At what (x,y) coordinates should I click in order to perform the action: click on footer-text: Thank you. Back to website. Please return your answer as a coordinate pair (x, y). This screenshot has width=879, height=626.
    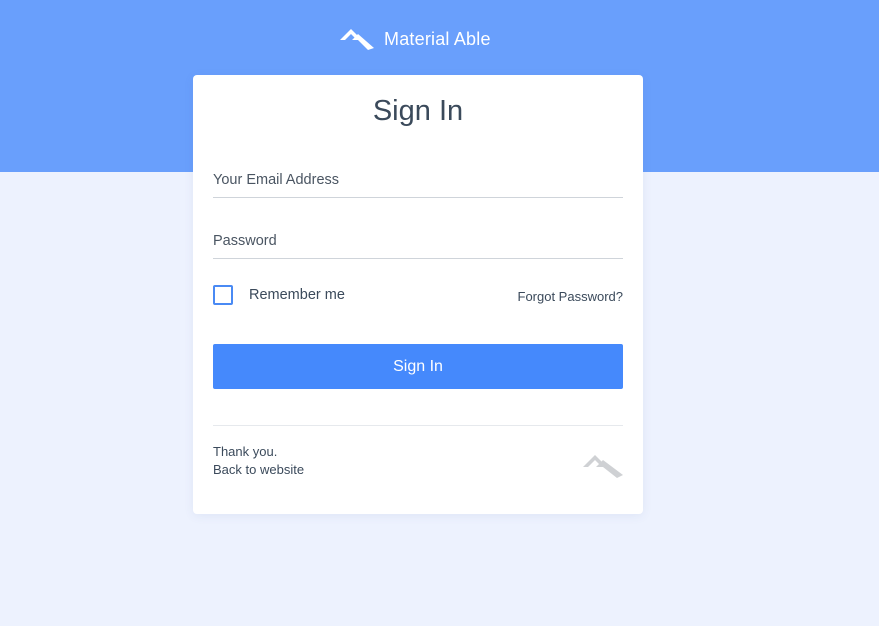
    Looking at the image, I should click on (258, 461).